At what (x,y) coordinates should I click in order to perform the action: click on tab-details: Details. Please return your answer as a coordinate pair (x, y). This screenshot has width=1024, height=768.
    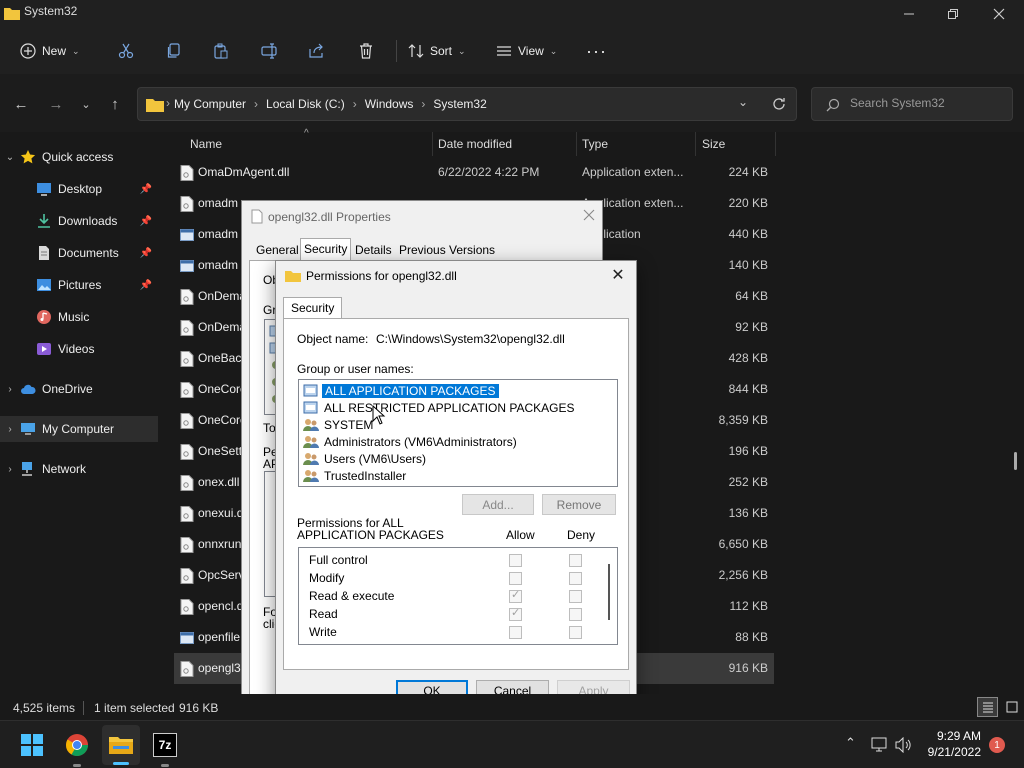
    Looking at the image, I should click on (373, 250).